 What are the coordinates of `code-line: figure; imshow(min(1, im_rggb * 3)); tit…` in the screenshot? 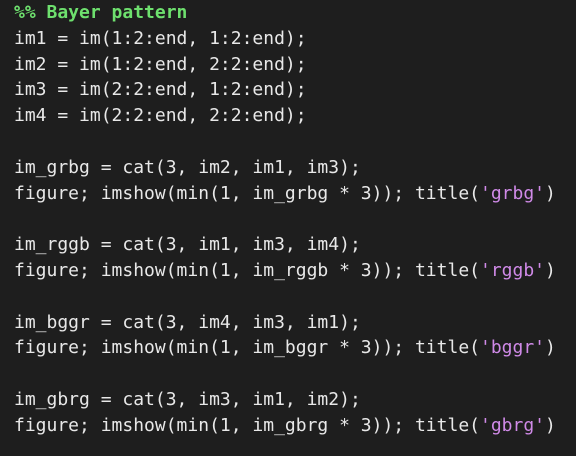 It's located at (295, 271).